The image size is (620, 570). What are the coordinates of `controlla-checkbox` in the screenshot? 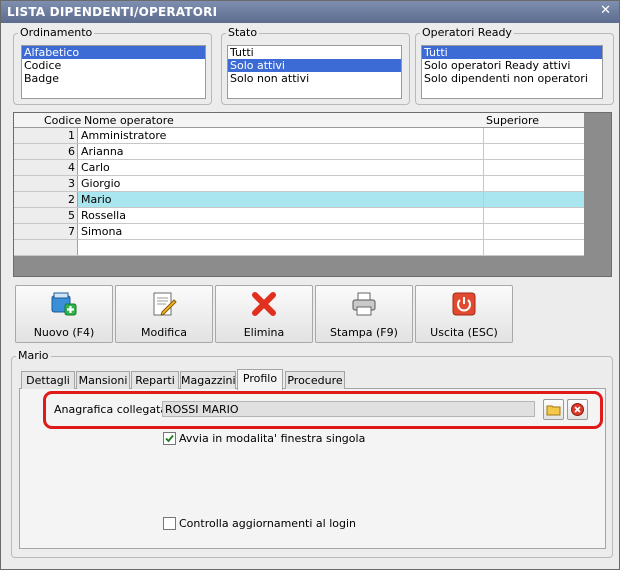 It's located at (169, 523).